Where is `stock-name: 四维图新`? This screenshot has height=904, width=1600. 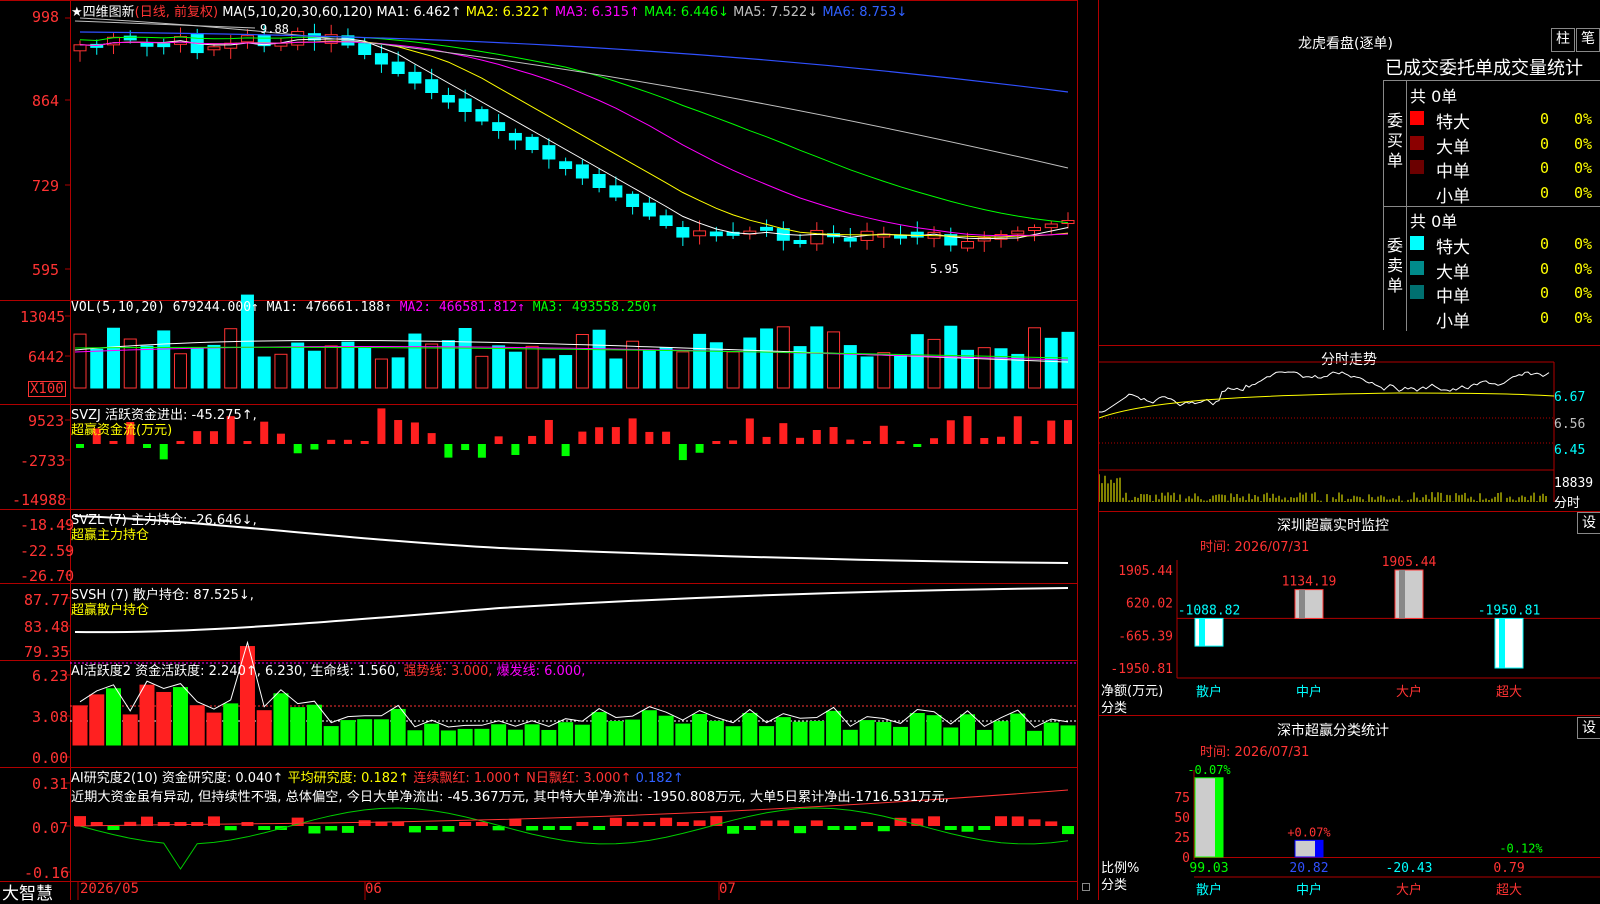 stock-name: 四维图新 is located at coordinates (109, 12).